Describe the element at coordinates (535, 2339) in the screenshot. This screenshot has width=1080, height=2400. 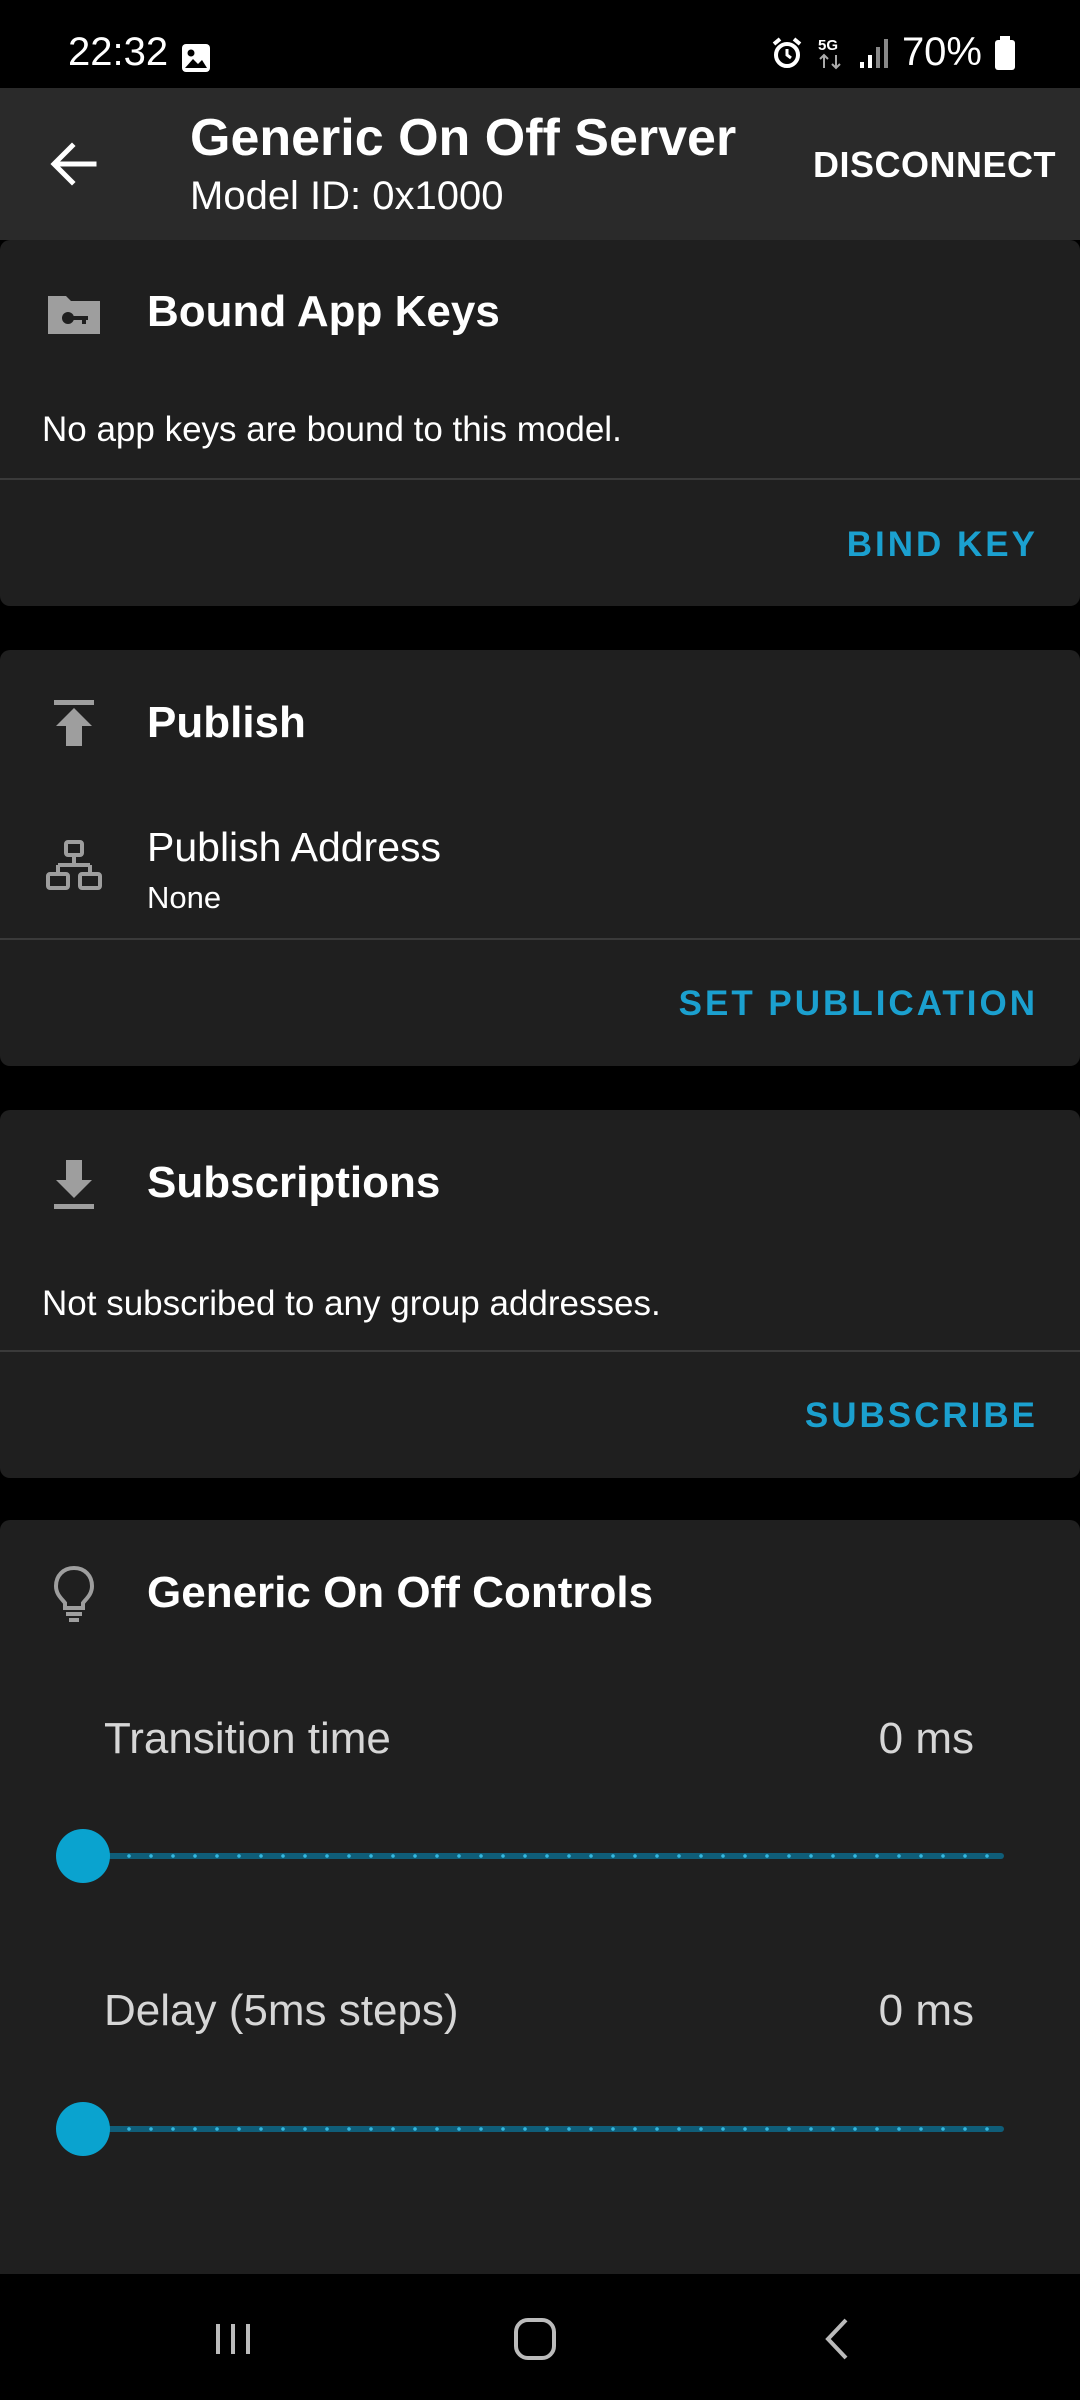
I see `home-icon` at that location.